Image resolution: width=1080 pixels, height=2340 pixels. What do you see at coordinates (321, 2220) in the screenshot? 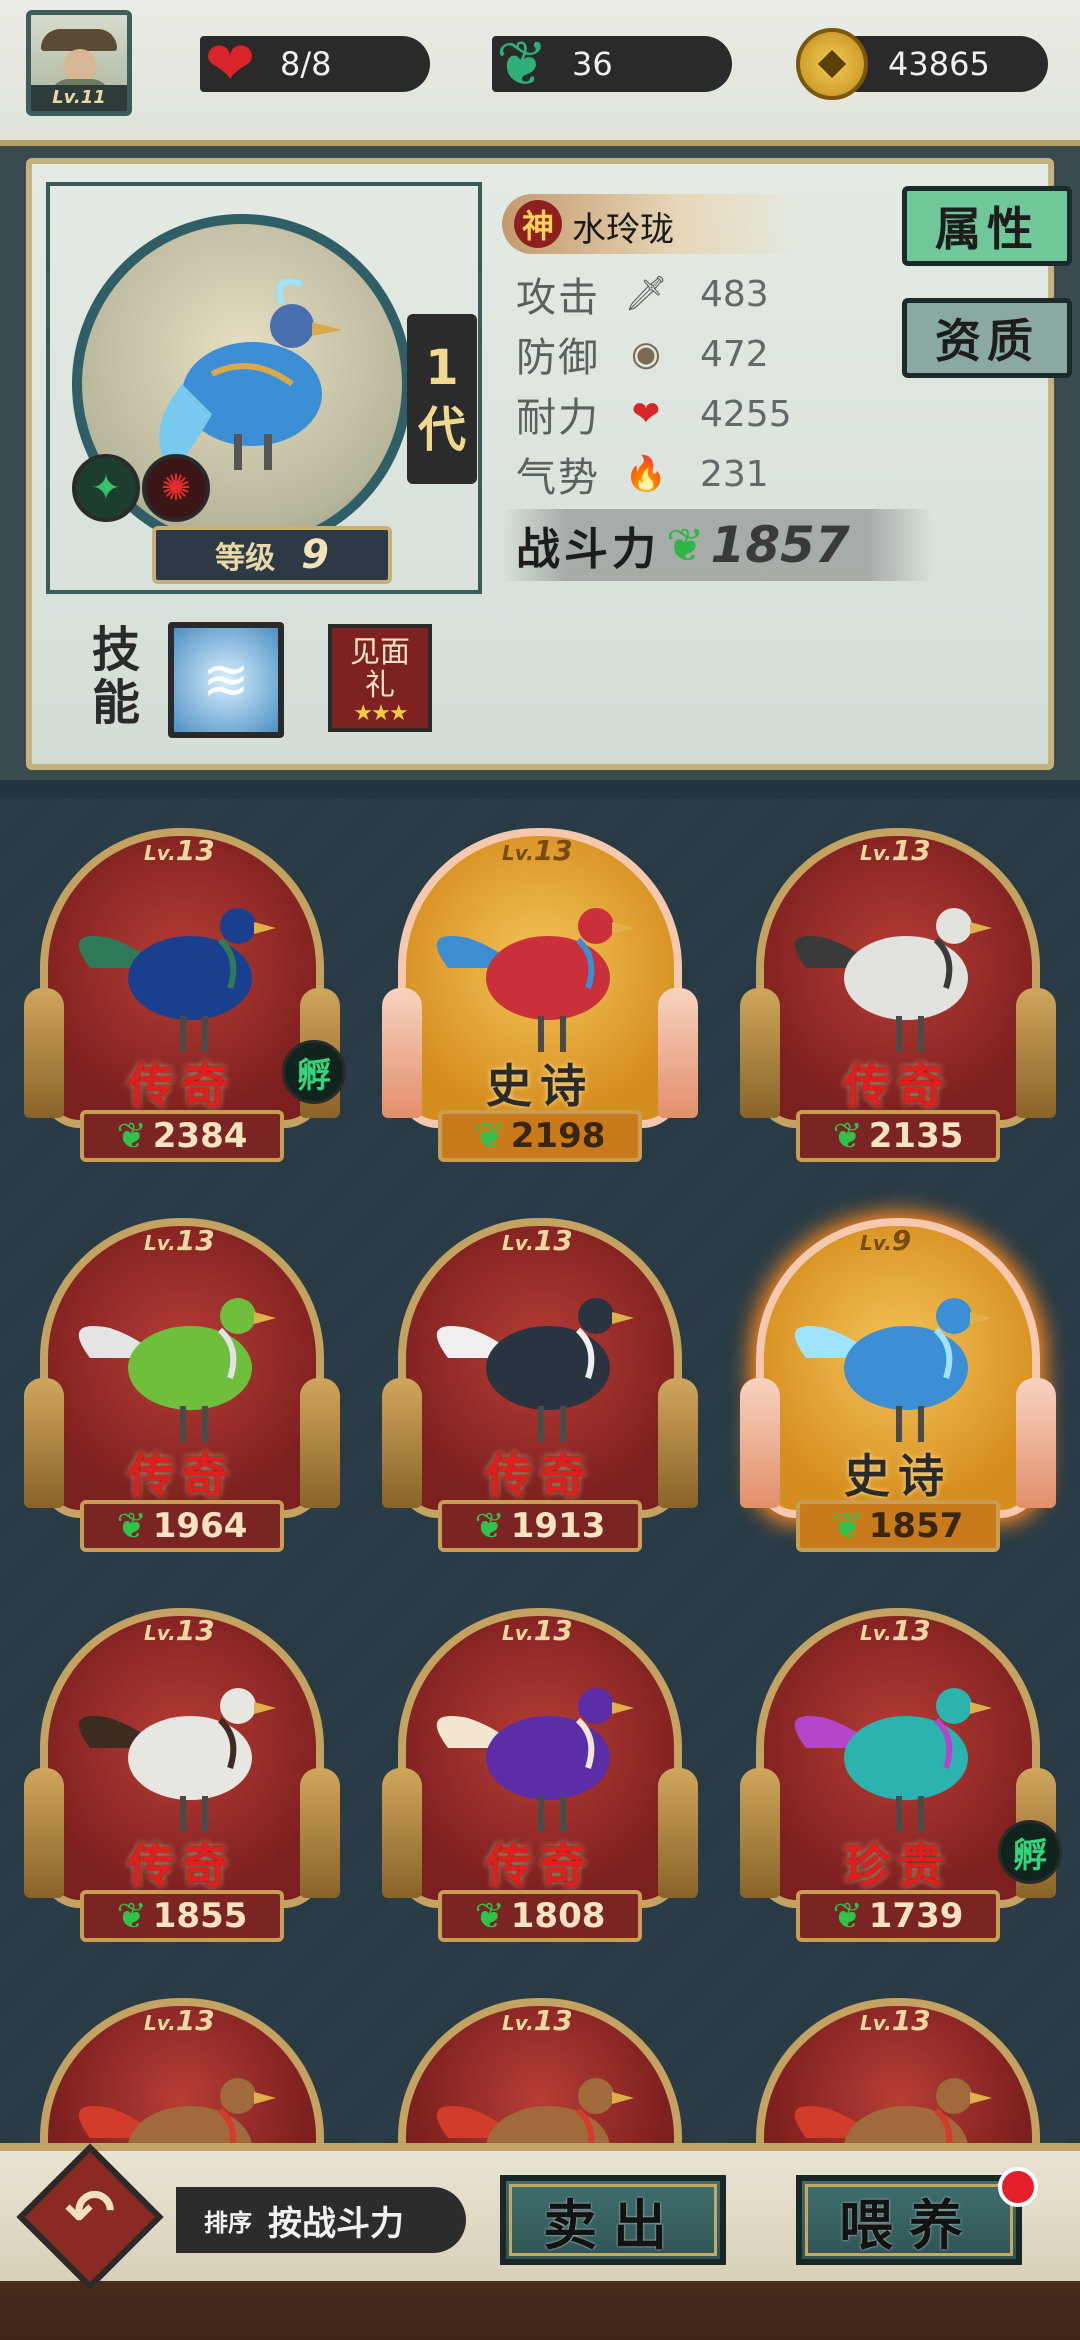
I see `sort-selector: 排序 按战斗力` at bounding box center [321, 2220].